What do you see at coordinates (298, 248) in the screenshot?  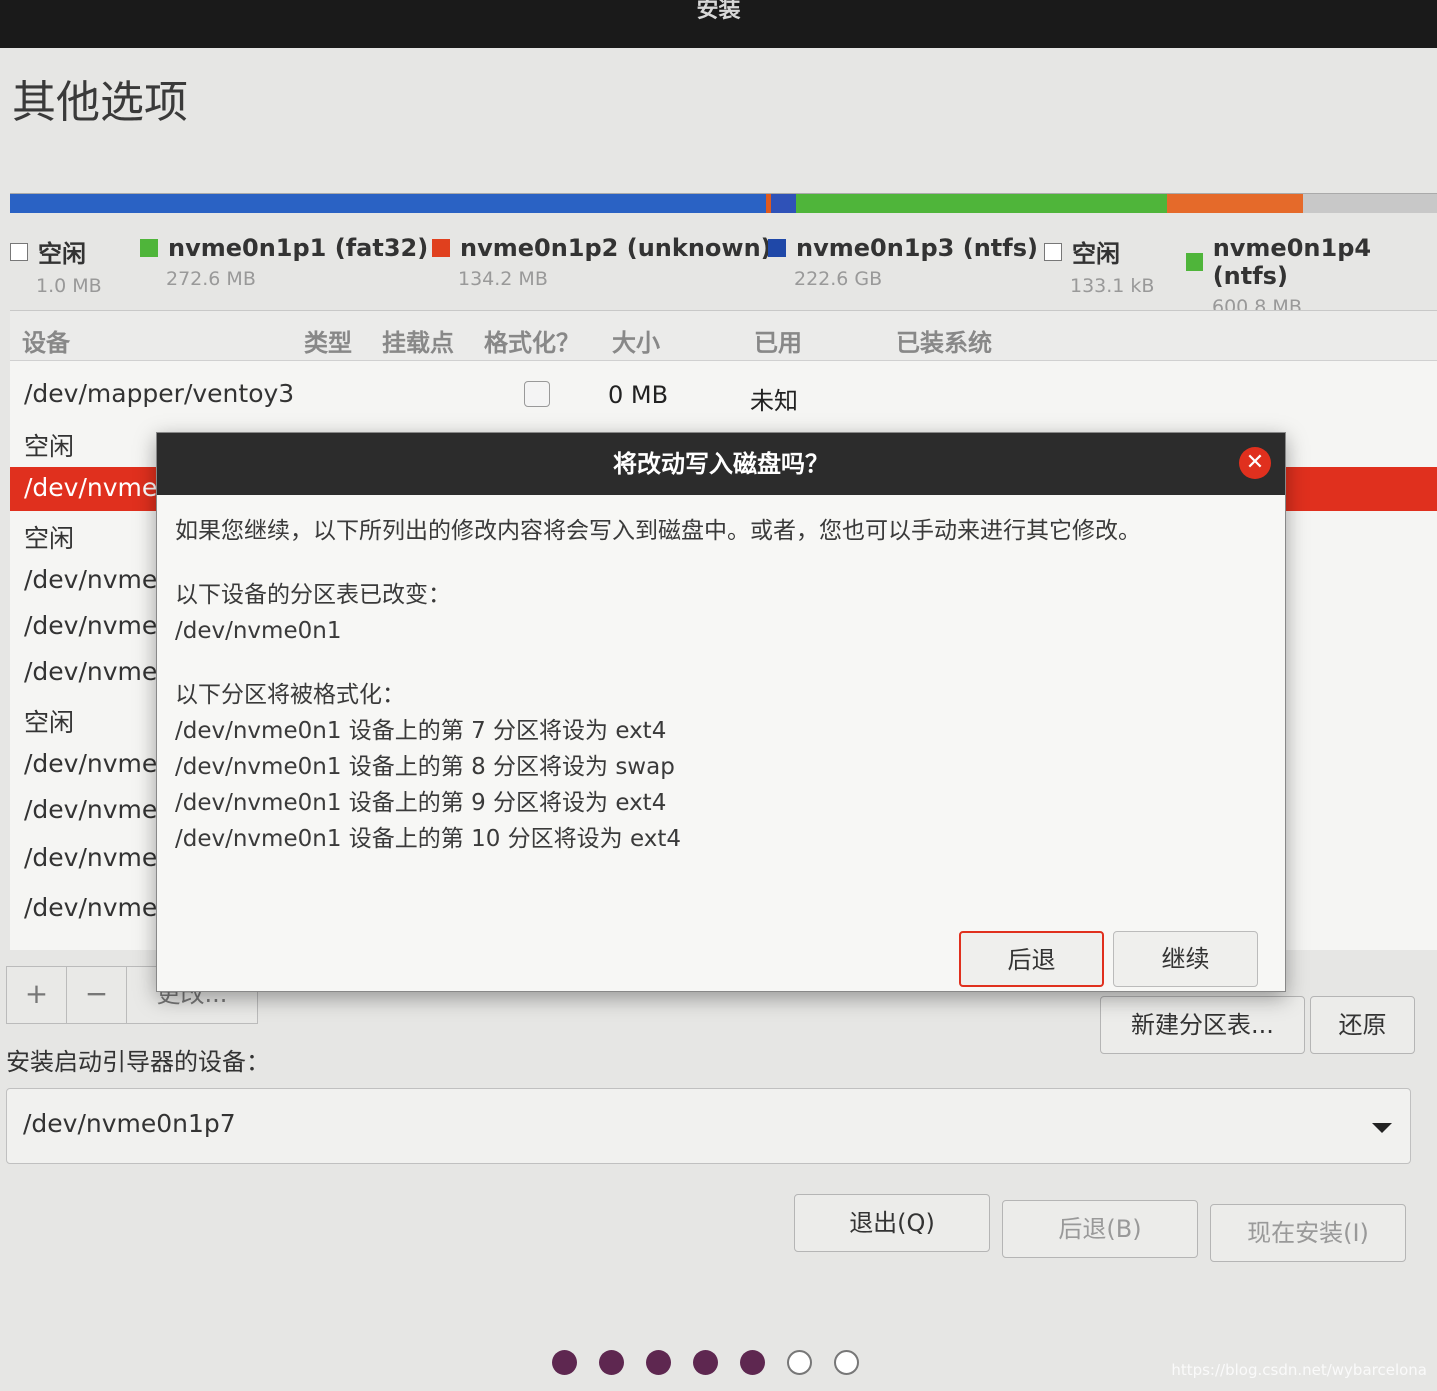 I see `legend-name: nvme0n1p1 (fat32)` at bounding box center [298, 248].